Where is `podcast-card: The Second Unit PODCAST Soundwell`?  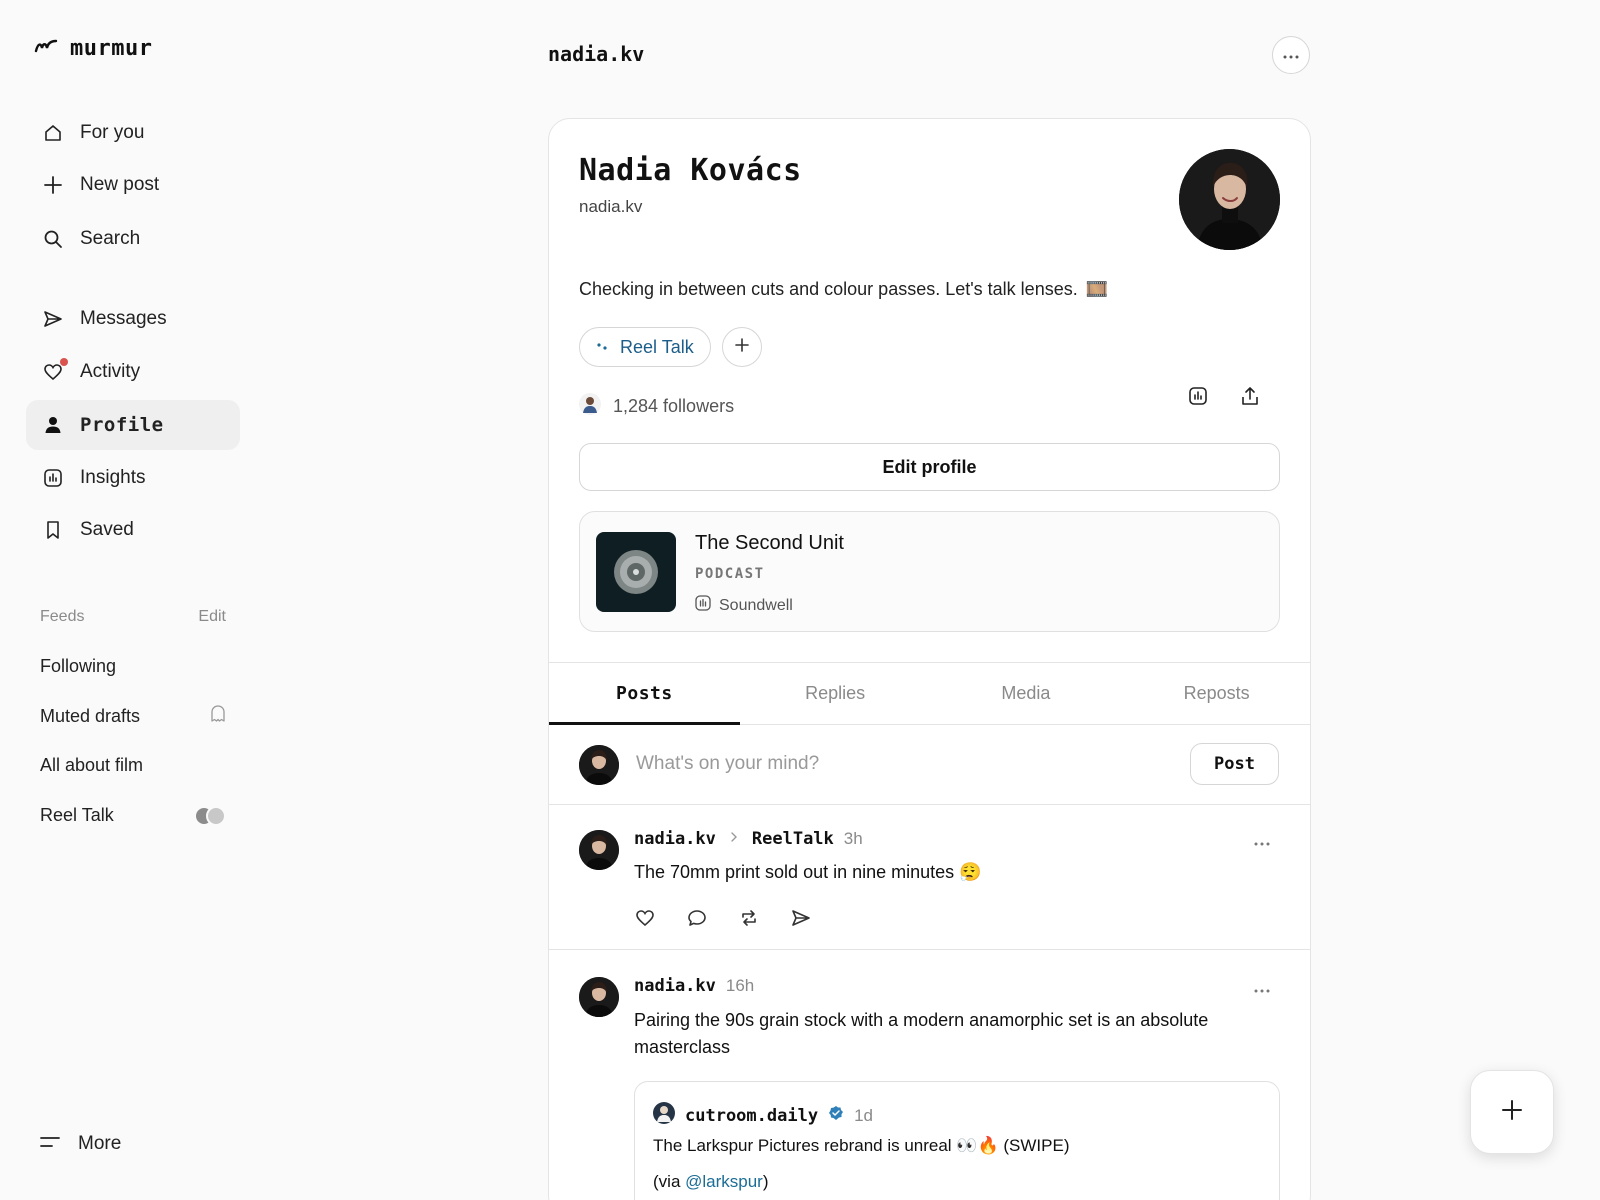
podcast-card: The Second Unit PODCAST Soundwell is located at coordinates (929, 571).